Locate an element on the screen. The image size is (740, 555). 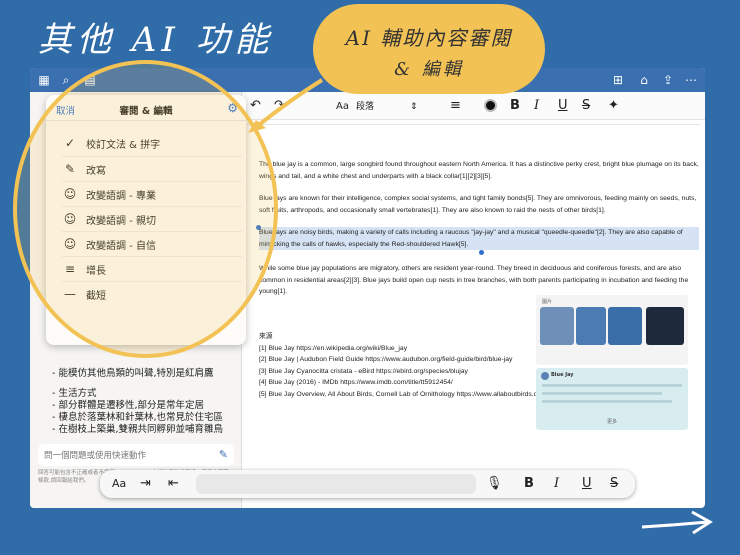
note-line: - 棲息於落葉林和針葉林,也常見於住宅區 is located at coordinates (137, 417).